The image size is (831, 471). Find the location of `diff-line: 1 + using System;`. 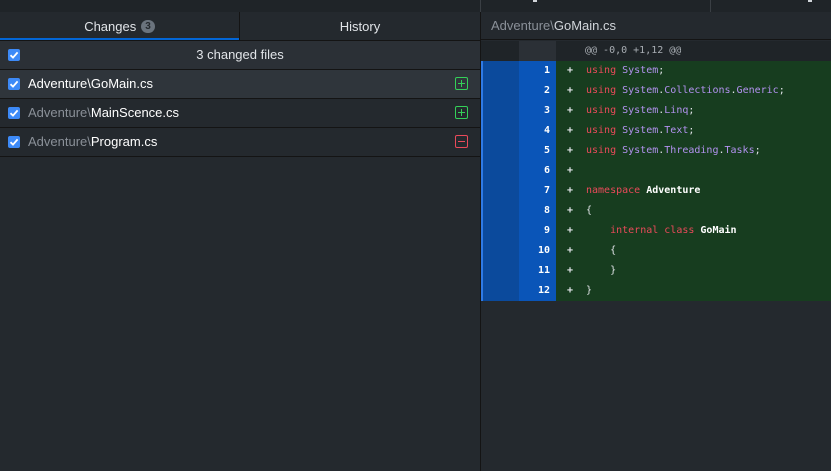

diff-line: 1 + using System; is located at coordinates (656, 71).